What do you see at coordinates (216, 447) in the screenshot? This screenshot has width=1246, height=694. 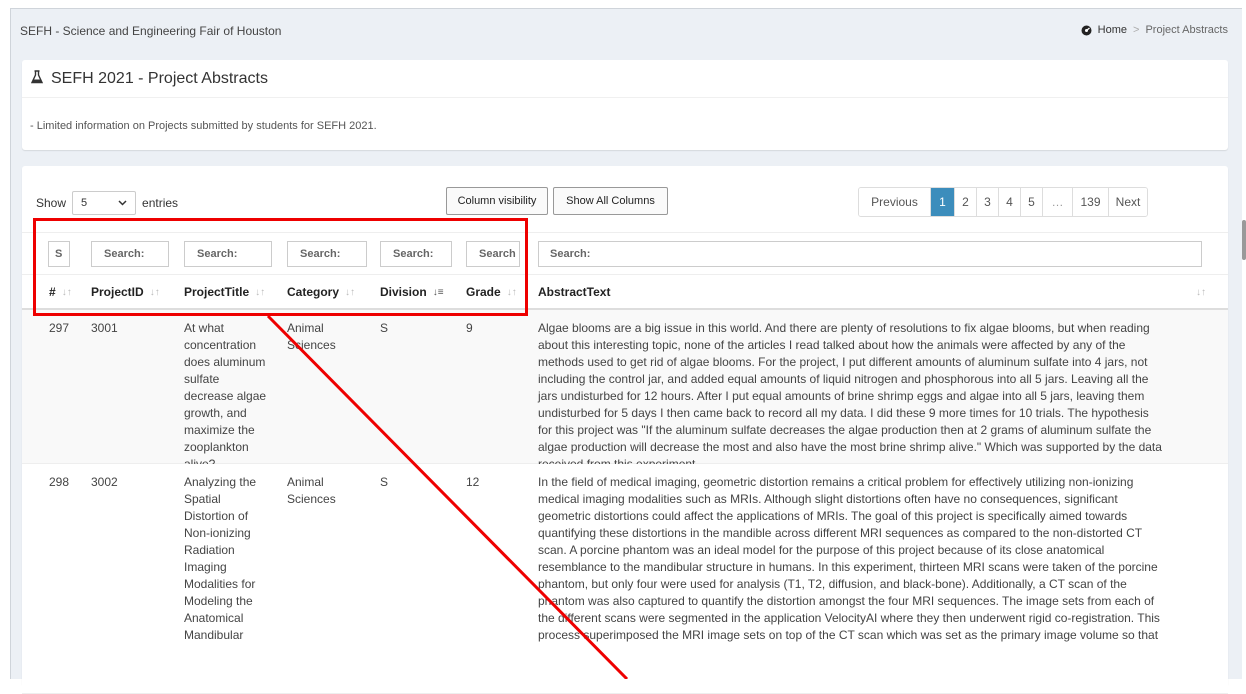 I see `text-line: zooplankton` at bounding box center [216, 447].